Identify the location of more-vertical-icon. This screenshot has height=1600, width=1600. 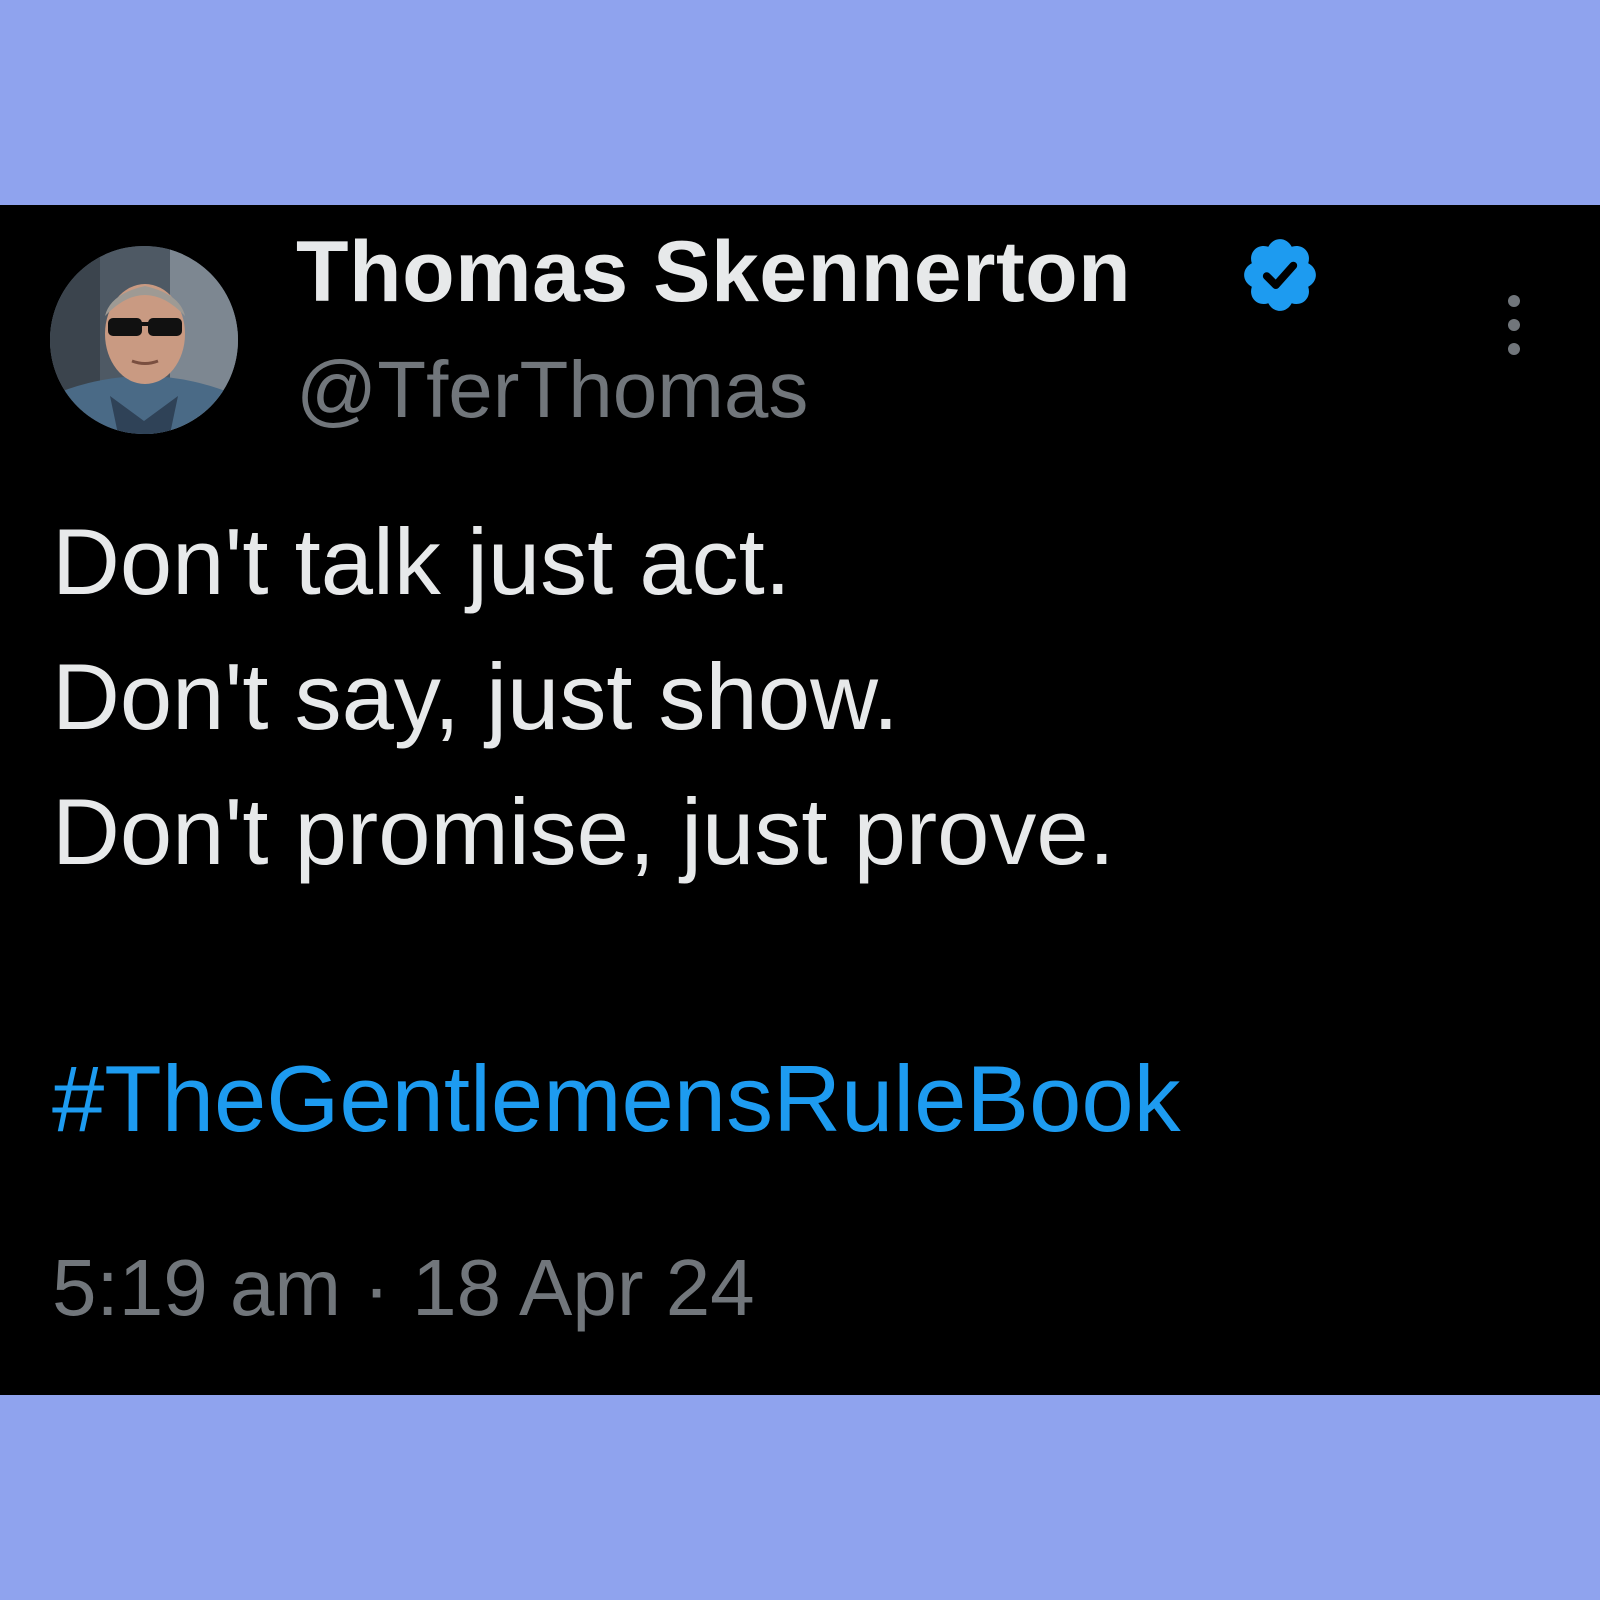
(1514, 325).